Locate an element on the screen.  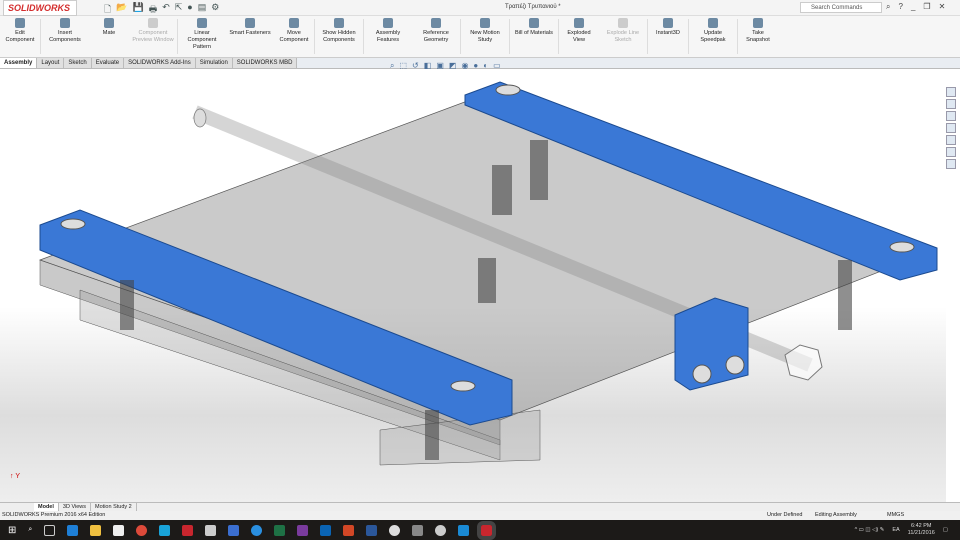
tab-motion-study-2: Motion Study 2 is located at coordinates (114, 507).